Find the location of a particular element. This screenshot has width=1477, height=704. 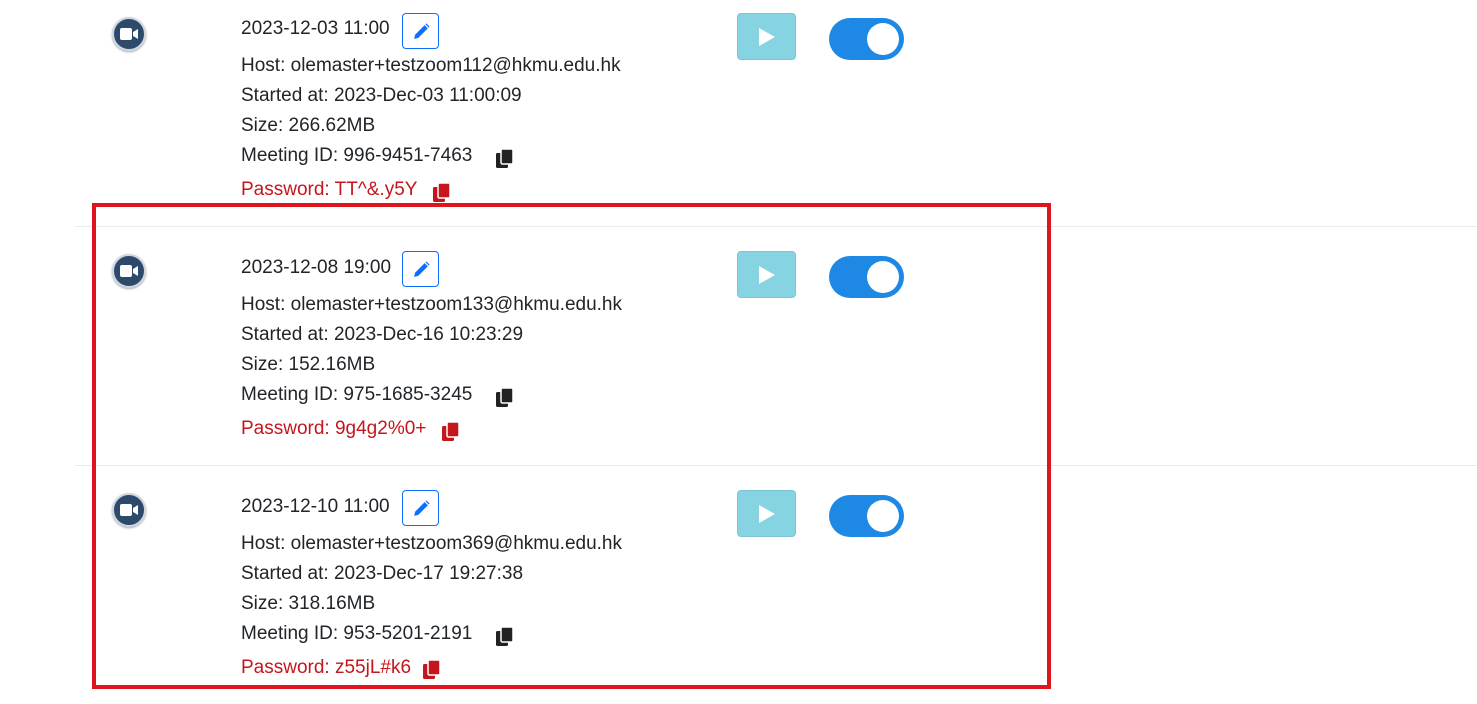

host-text: Host: olemaster+testzoom369@hkmu.edu.hk is located at coordinates (432, 543).